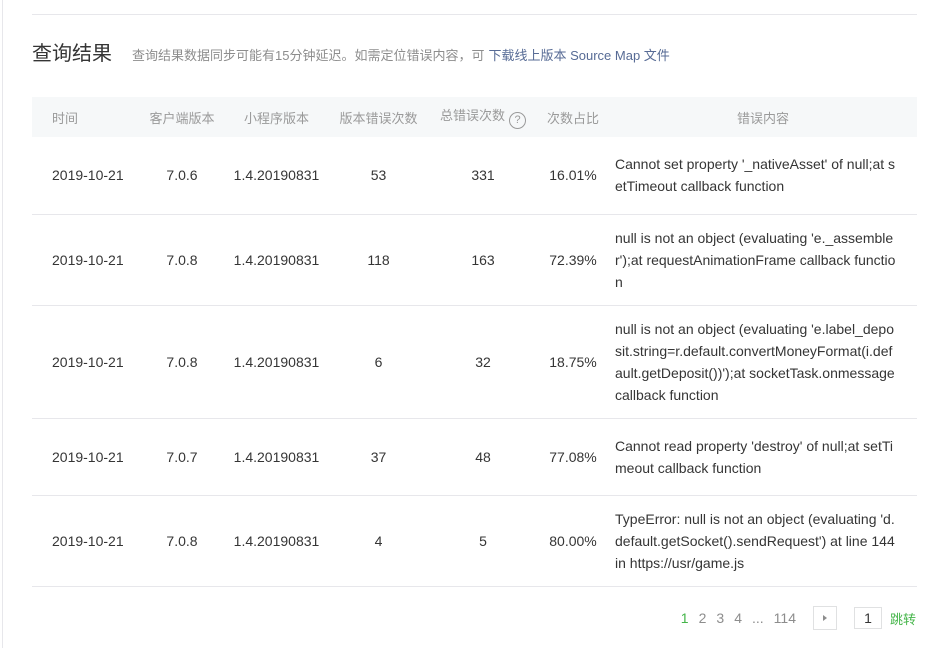  I want to click on pagination: 1 2 3 4 ... 114 跳转, so click(796, 618).